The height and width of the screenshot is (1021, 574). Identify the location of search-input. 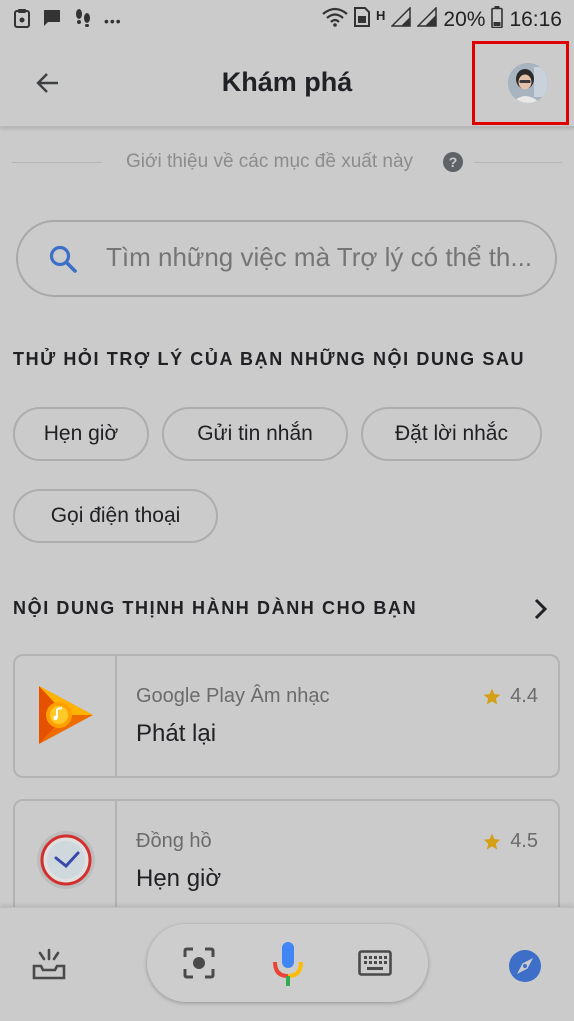
(328, 257).